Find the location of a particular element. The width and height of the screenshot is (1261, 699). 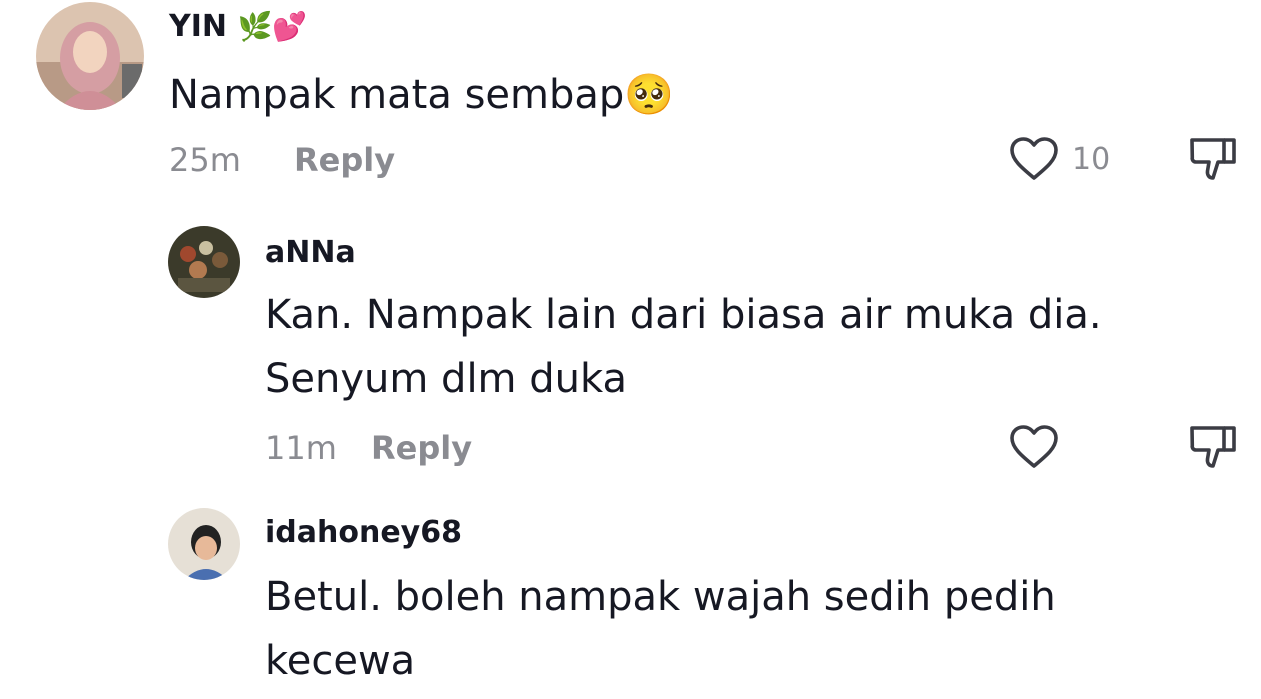

comment-username: idahoney68 is located at coordinates (363, 533).